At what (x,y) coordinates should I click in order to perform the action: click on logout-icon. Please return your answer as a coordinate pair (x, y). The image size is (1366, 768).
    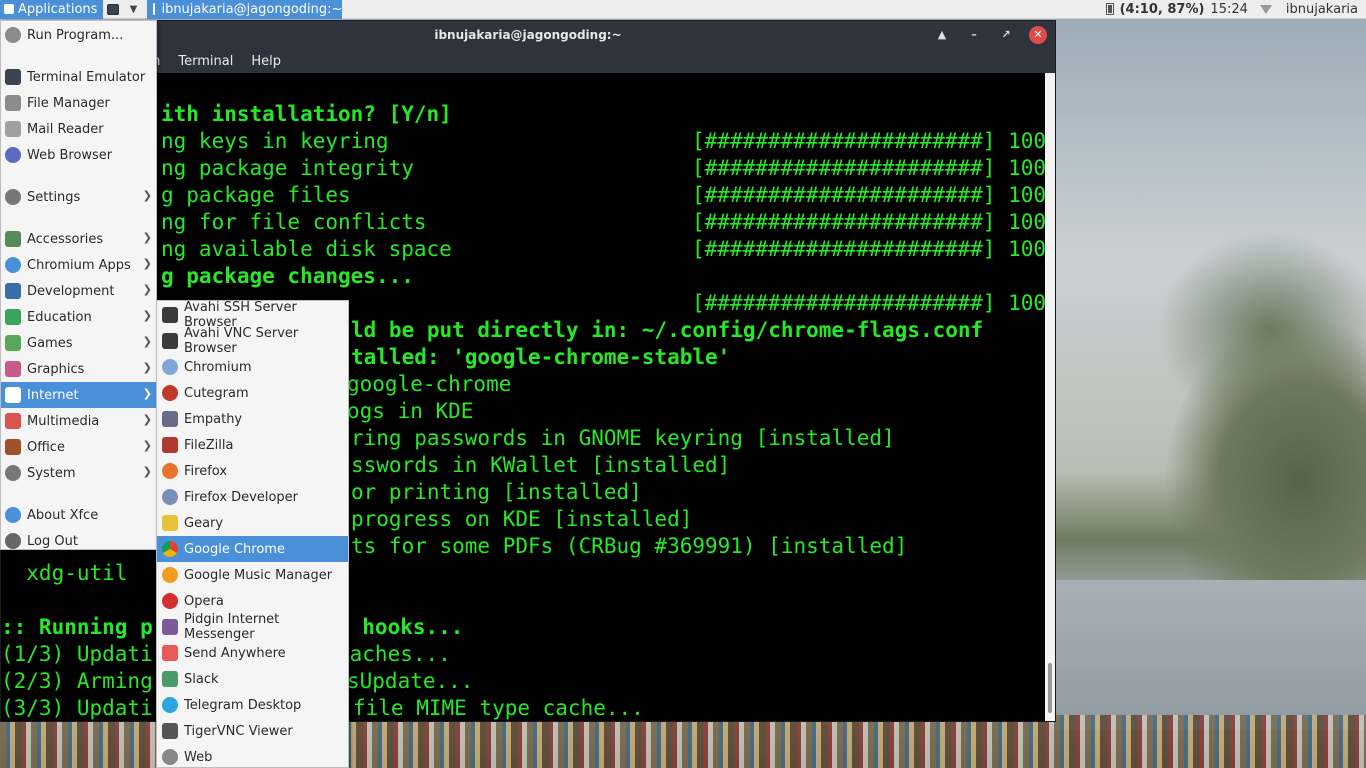
    Looking at the image, I should click on (13, 541).